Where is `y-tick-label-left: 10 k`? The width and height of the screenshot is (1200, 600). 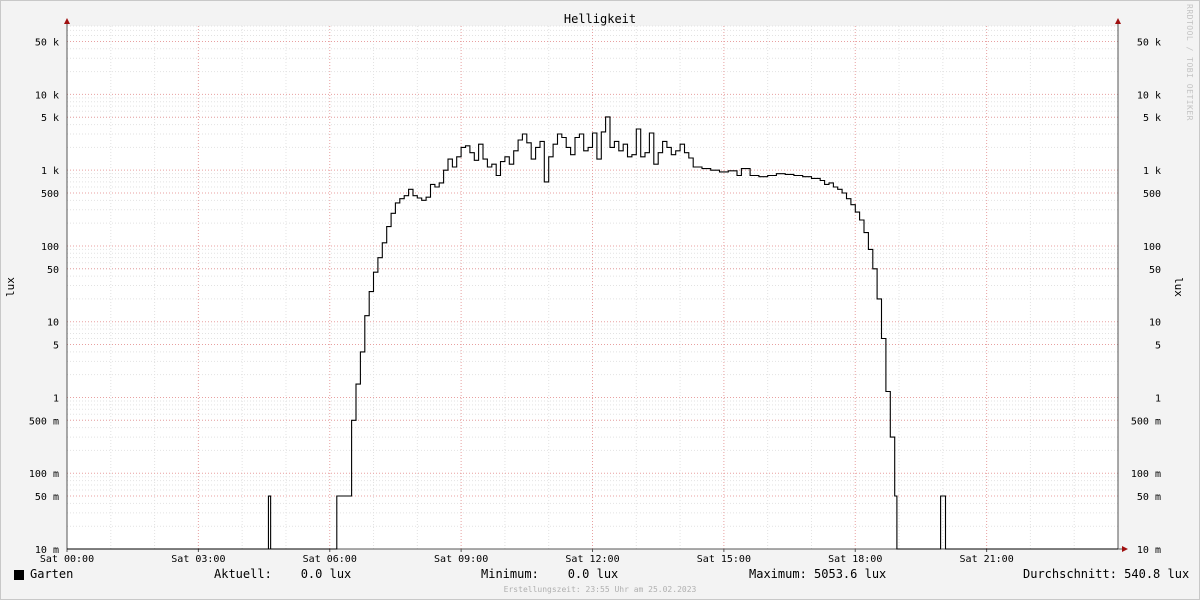 y-tick-label-left: 10 k is located at coordinates (47, 95).